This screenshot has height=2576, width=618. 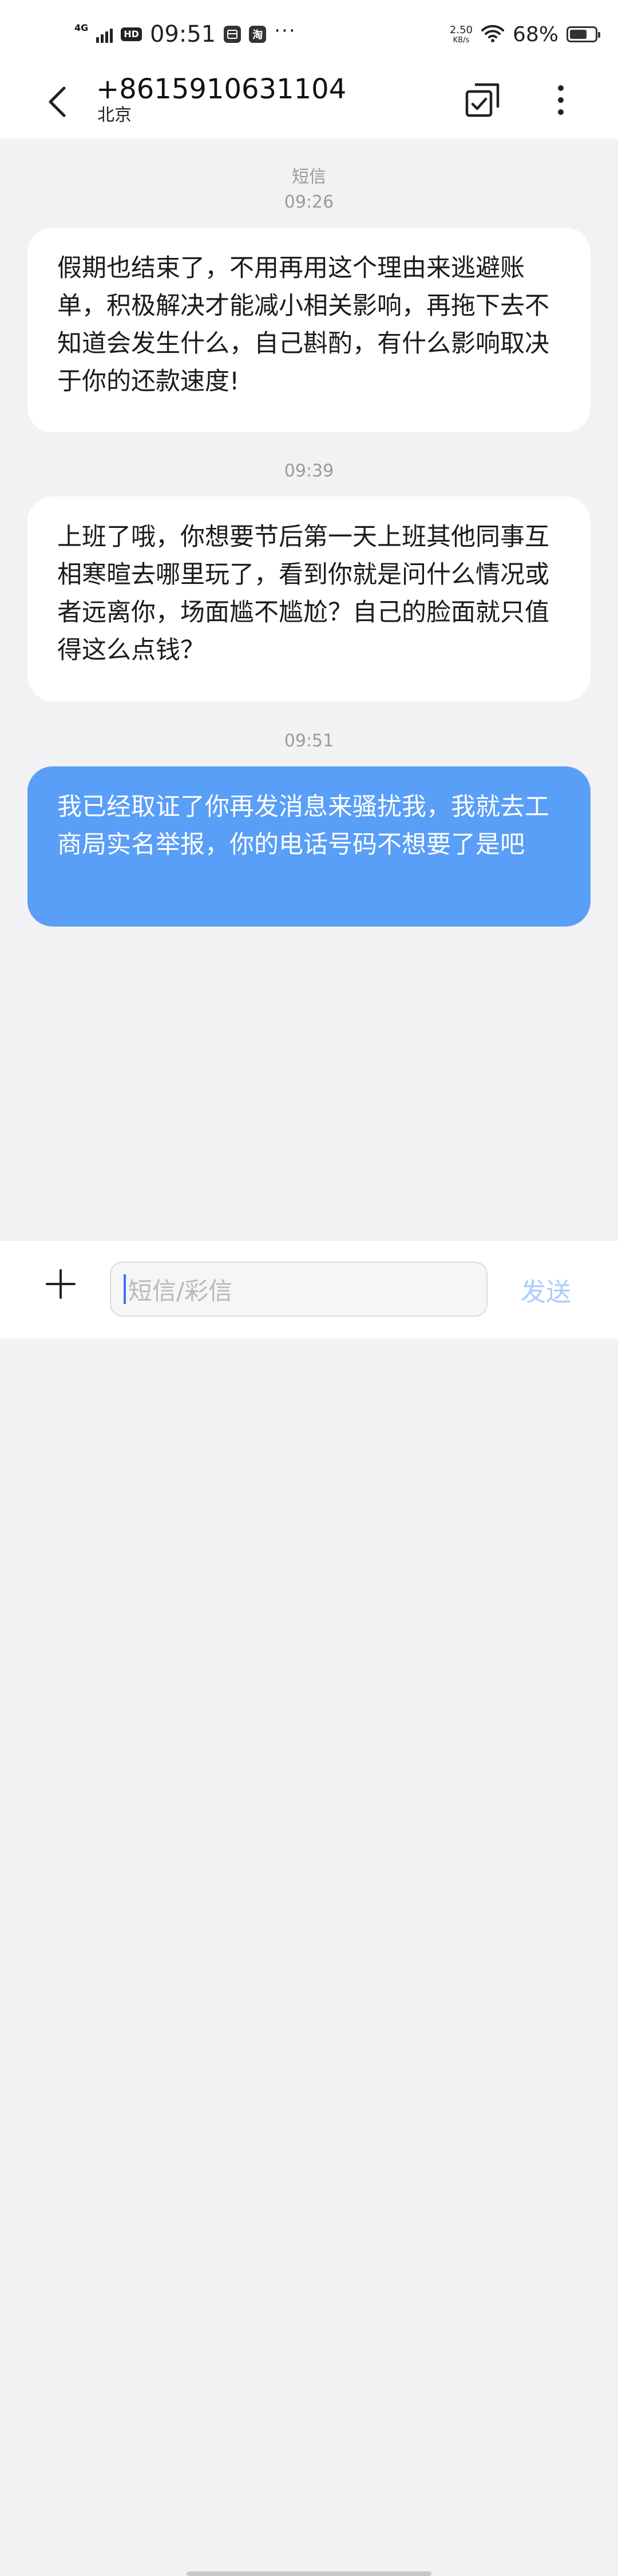 What do you see at coordinates (309, 846) in the screenshot?
I see `message-bubble-outgoing: 我已经取证了你再发消息来骚扰我，我就去工商局实名举报，你的电话号码不想要了是吧` at bounding box center [309, 846].